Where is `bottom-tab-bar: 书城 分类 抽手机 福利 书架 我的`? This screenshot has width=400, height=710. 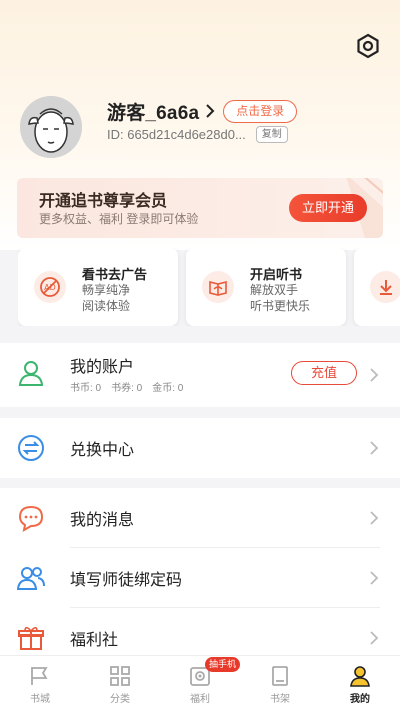
bottom-tab-bar: 书城 分类 抽手机 福利 书架 我的 is located at coordinates (200, 682).